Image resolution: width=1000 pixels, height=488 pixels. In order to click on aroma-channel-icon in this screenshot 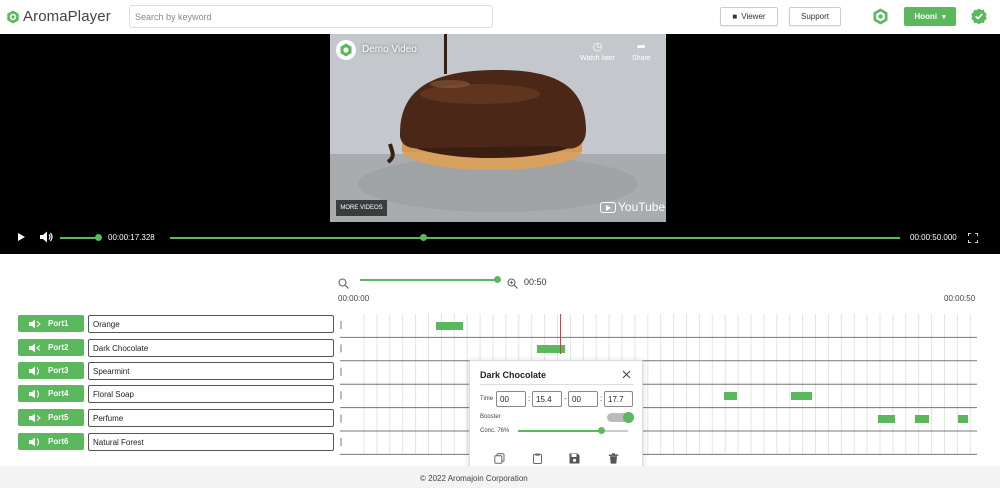, I will do `click(346, 50)`.